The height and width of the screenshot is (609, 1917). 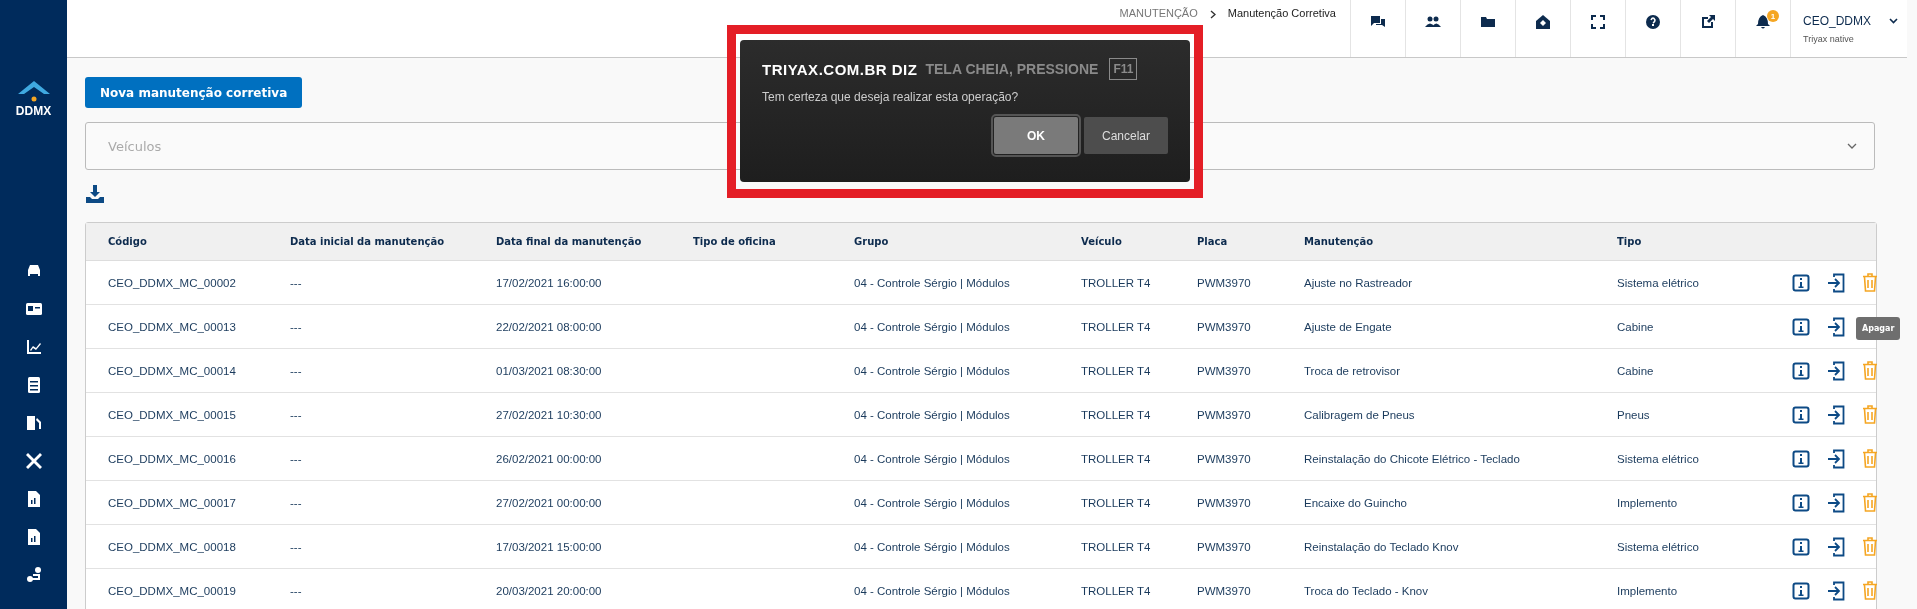 What do you see at coordinates (1647, 590) in the screenshot?
I see `table-cell: Implemento` at bounding box center [1647, 590].